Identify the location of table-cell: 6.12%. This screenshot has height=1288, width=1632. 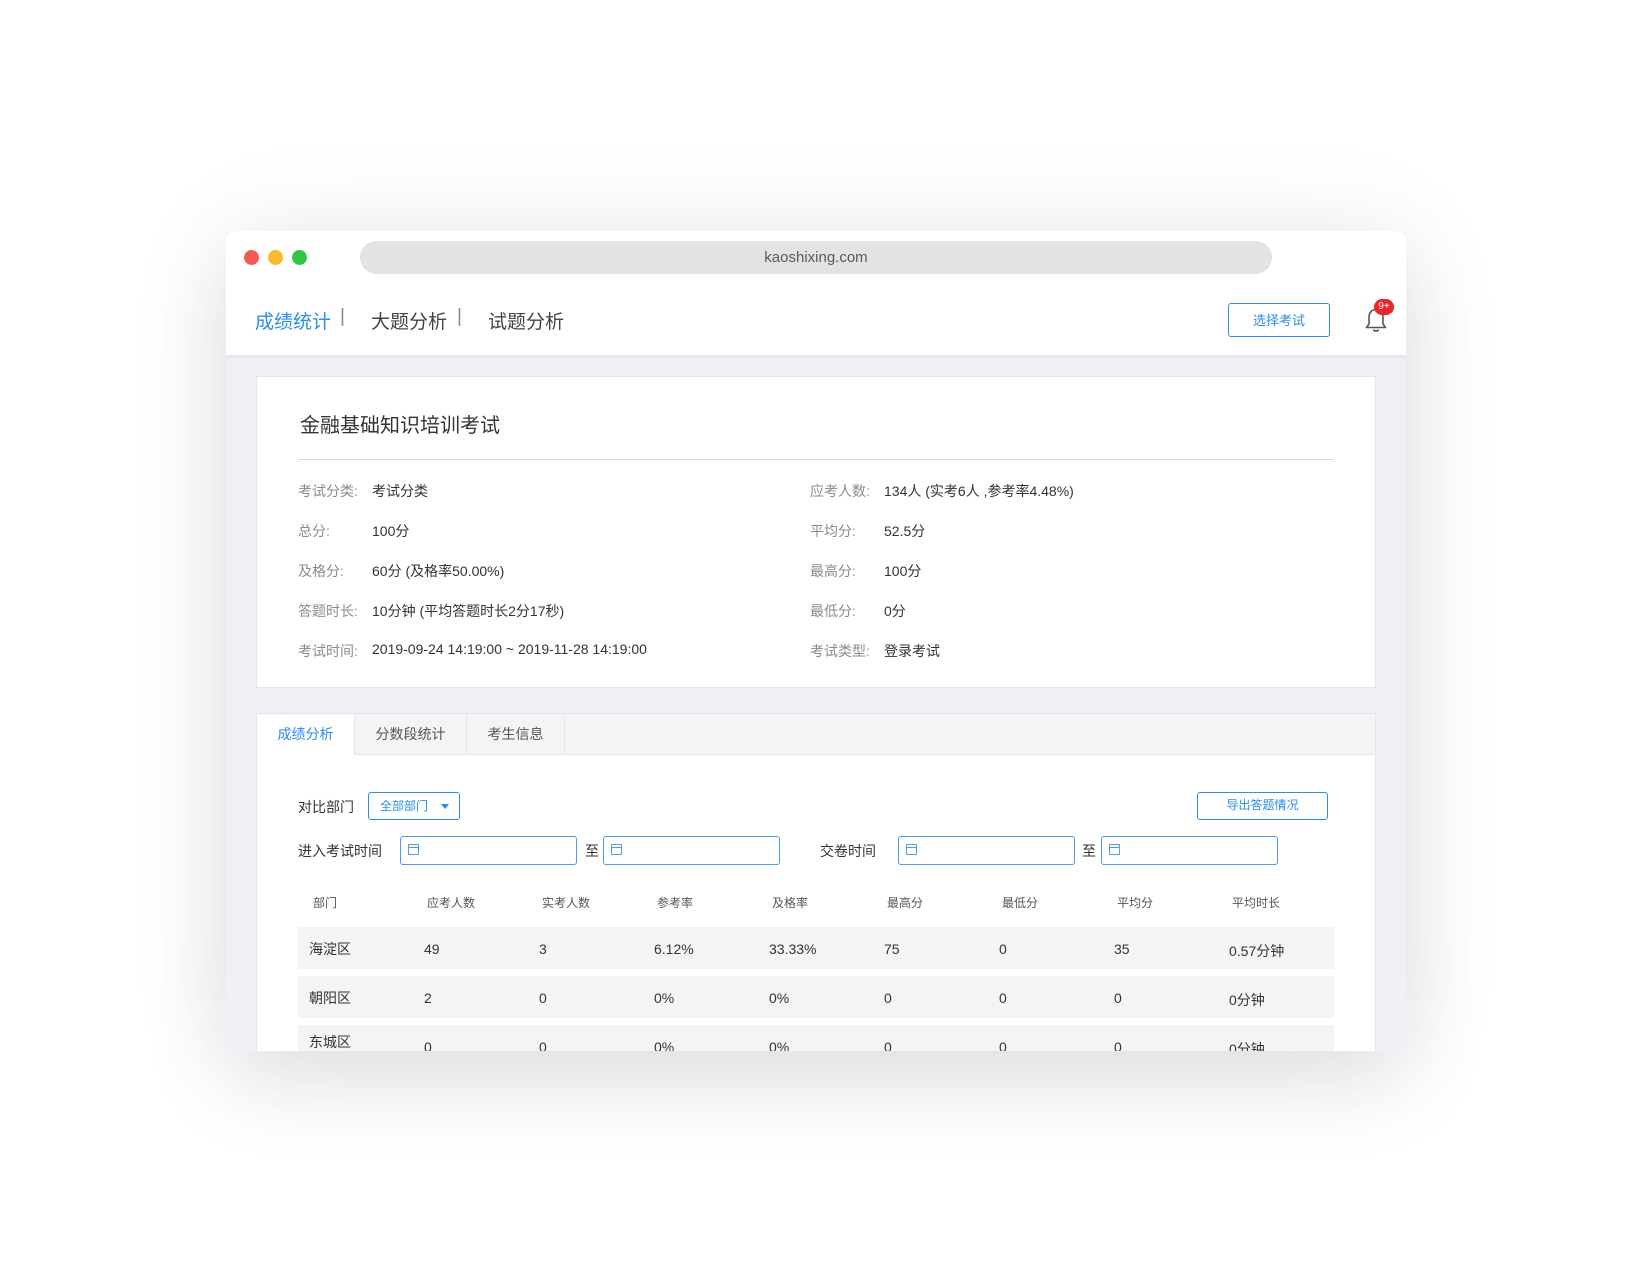
(674, 949).